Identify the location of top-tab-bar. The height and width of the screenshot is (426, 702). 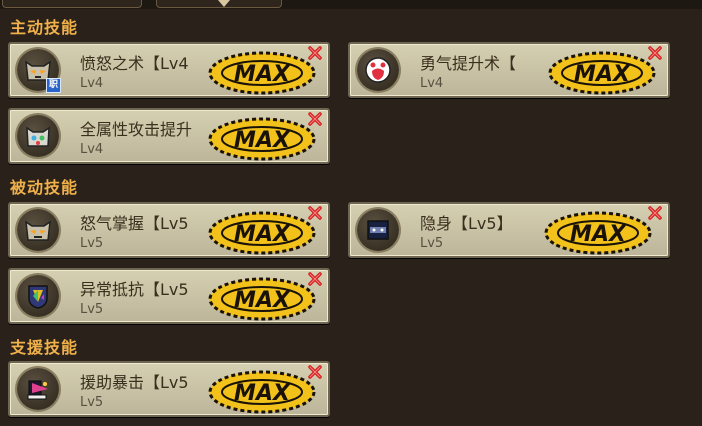
(351, 4).